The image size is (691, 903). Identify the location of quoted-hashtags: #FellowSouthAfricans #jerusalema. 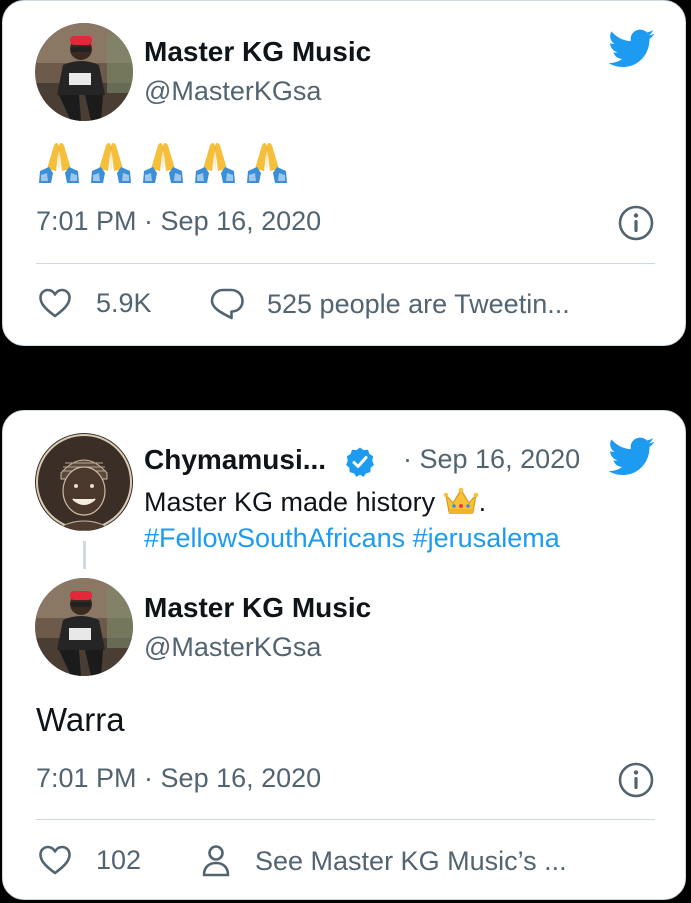
(352, 538).